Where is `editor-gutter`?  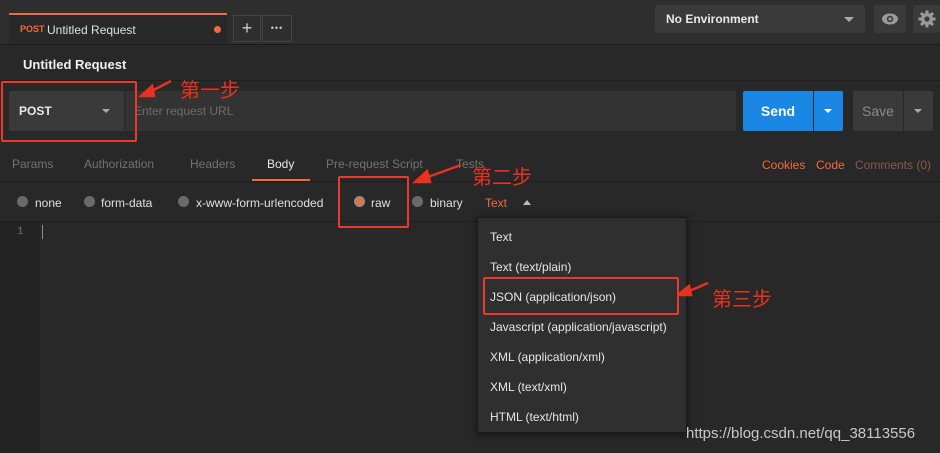
editor-gutter is located at coordinates (20, 337).